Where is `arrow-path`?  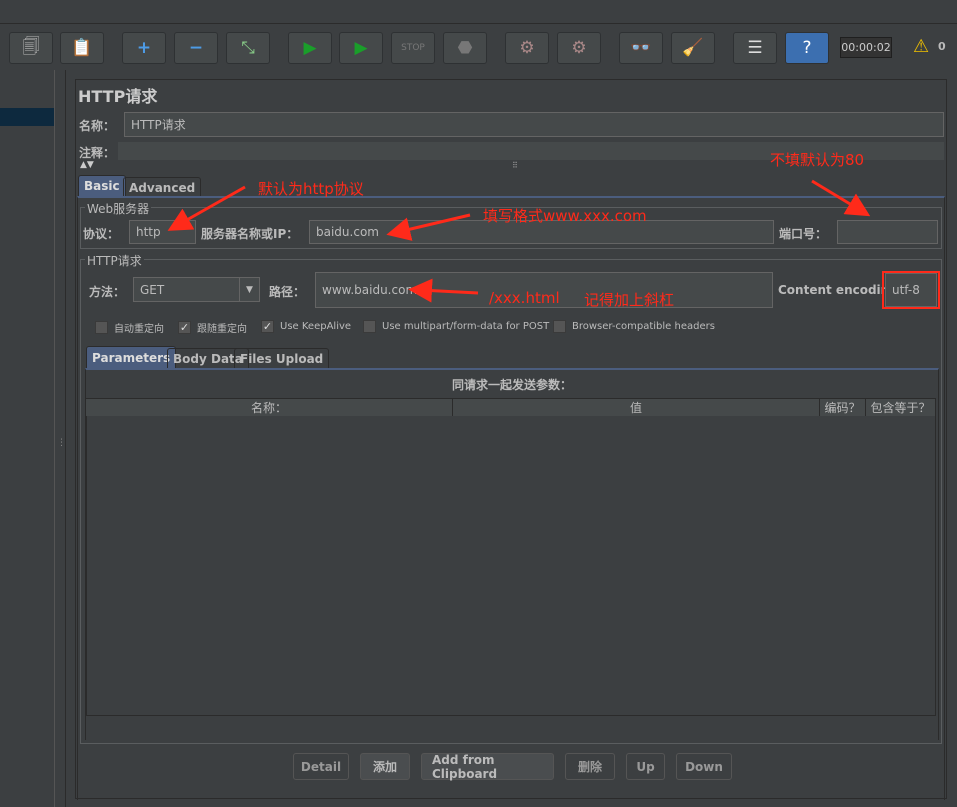 arrow-path is located at coordinates (443, 290).